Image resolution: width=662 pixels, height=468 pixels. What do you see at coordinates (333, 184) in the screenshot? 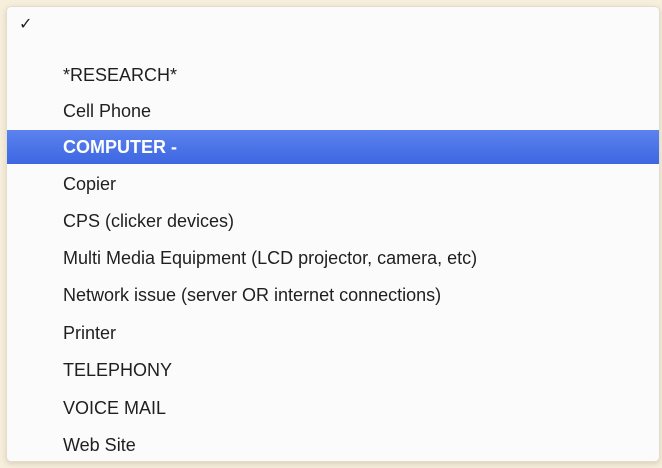
I see `menu-item-copier: Copier` at bounding box center [333, 184].